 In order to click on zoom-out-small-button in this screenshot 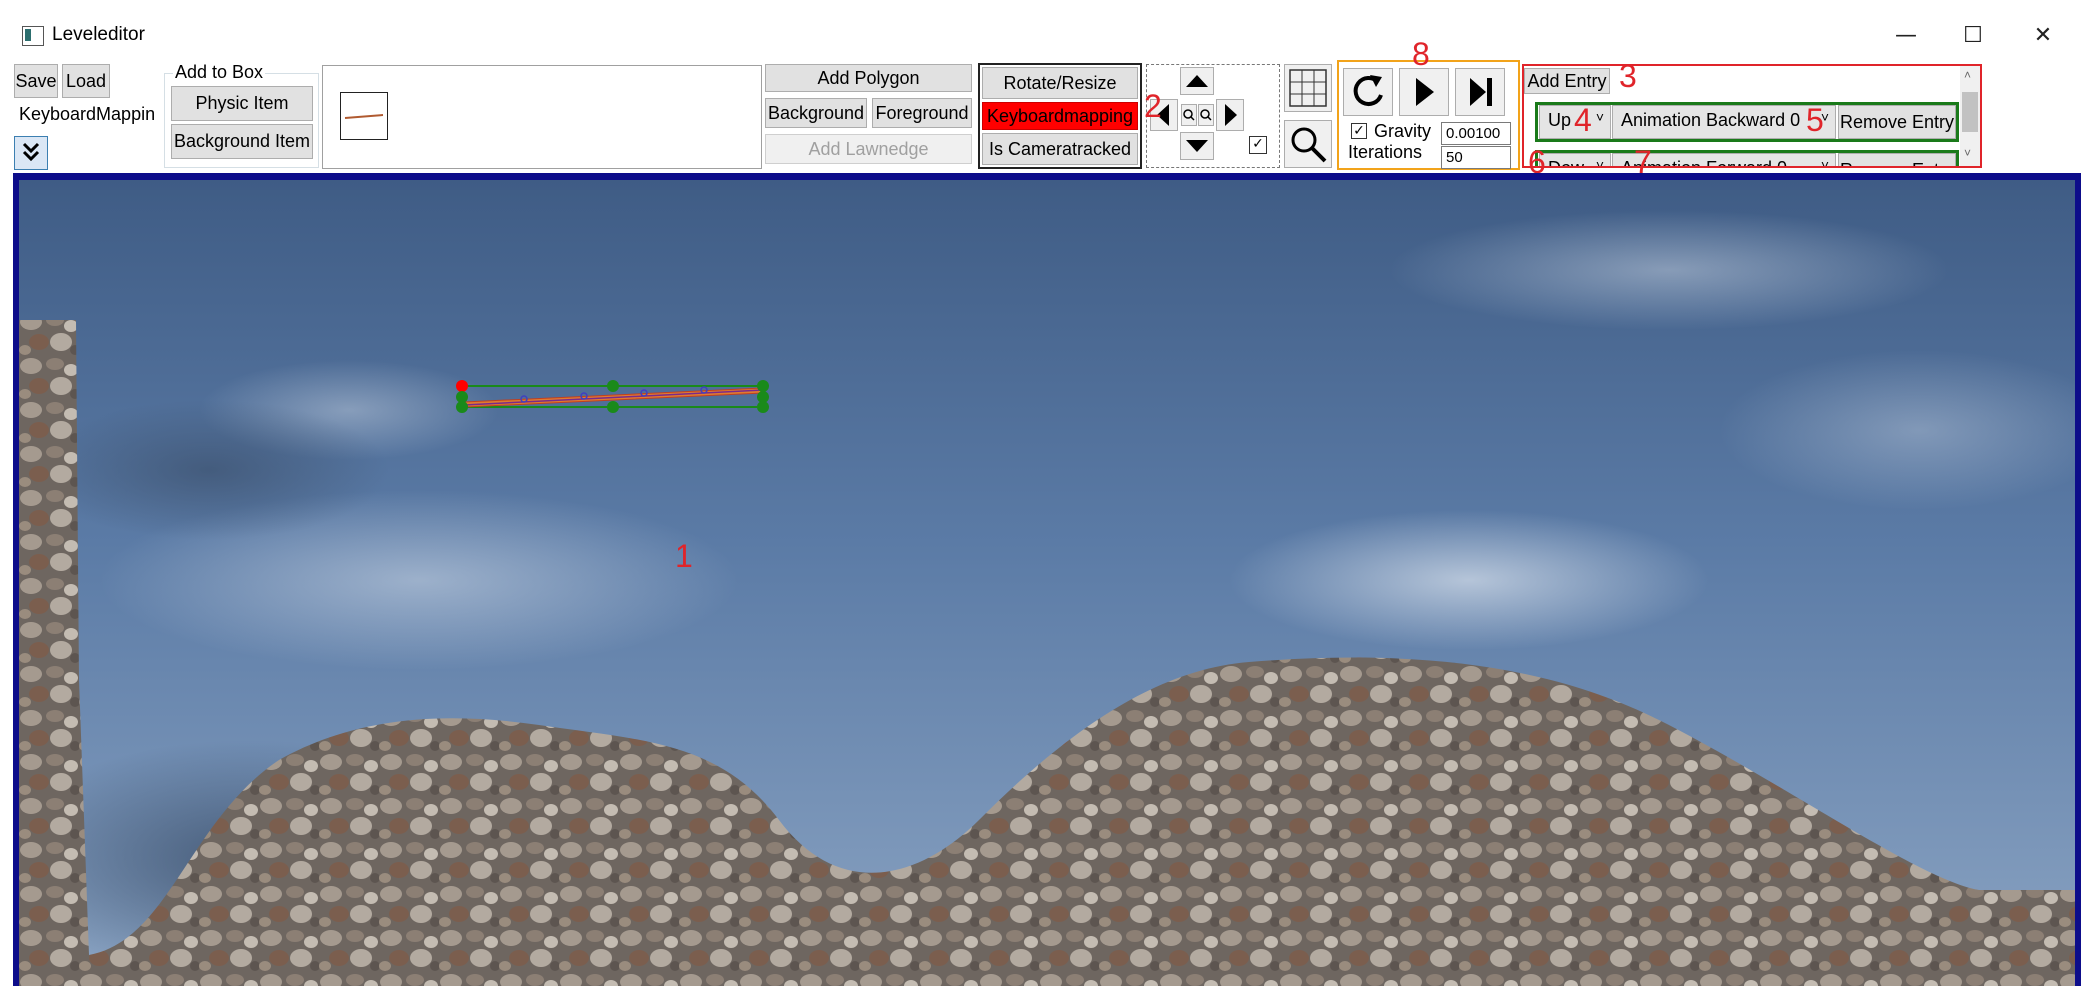, I will do `click(1206, 115)`.